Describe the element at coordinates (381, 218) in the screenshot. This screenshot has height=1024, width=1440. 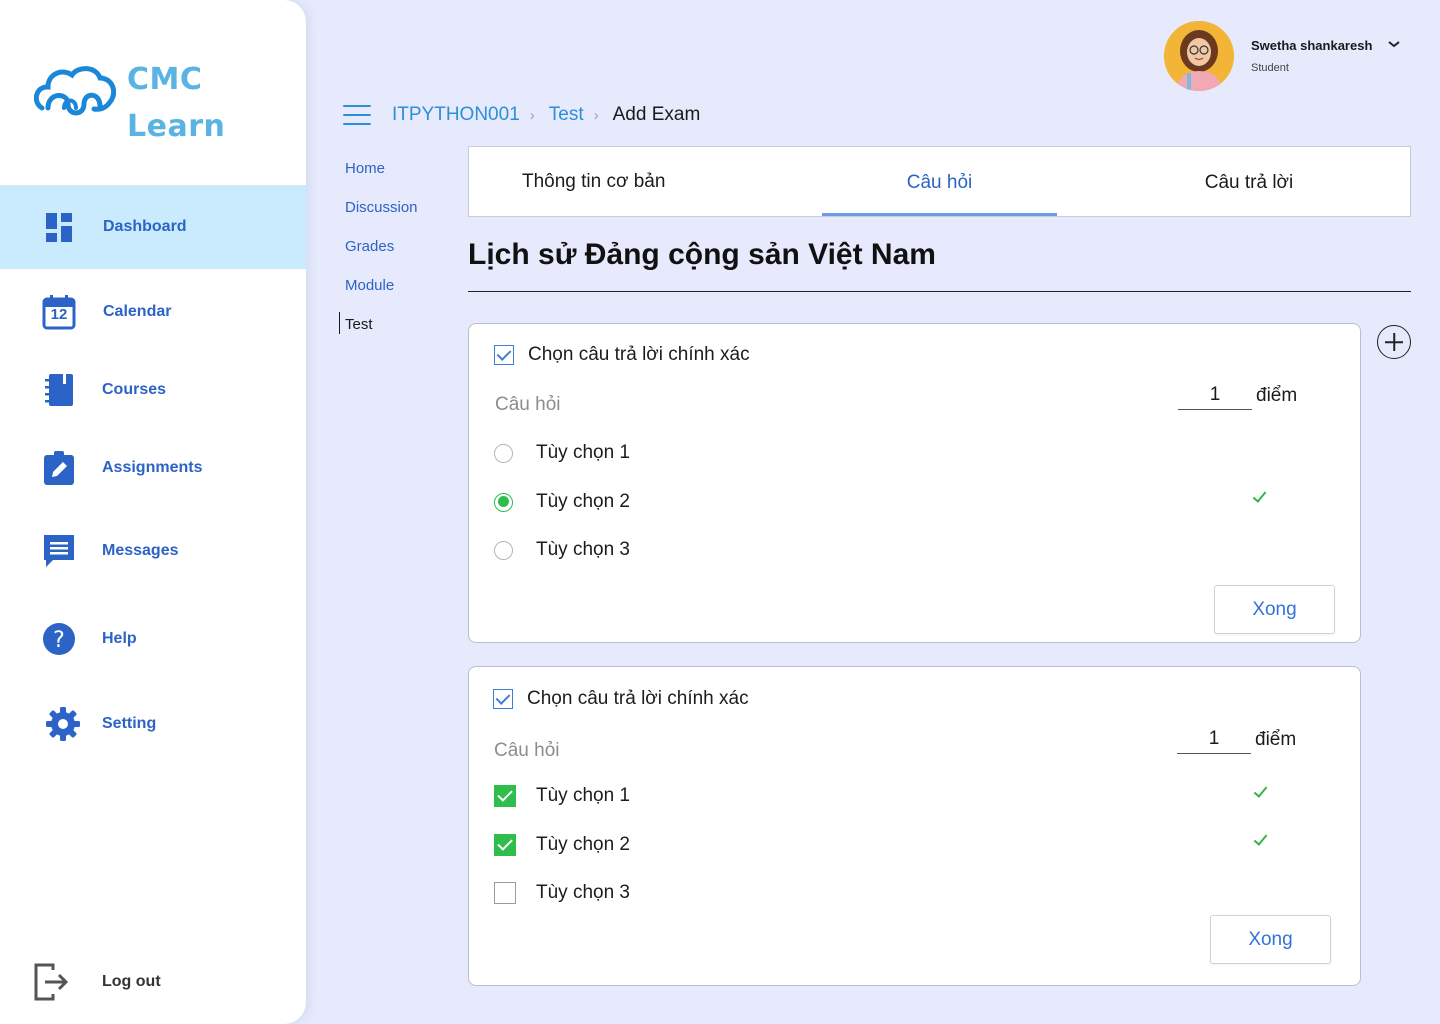
I see `subnav-discussion: Discussion` at that location.